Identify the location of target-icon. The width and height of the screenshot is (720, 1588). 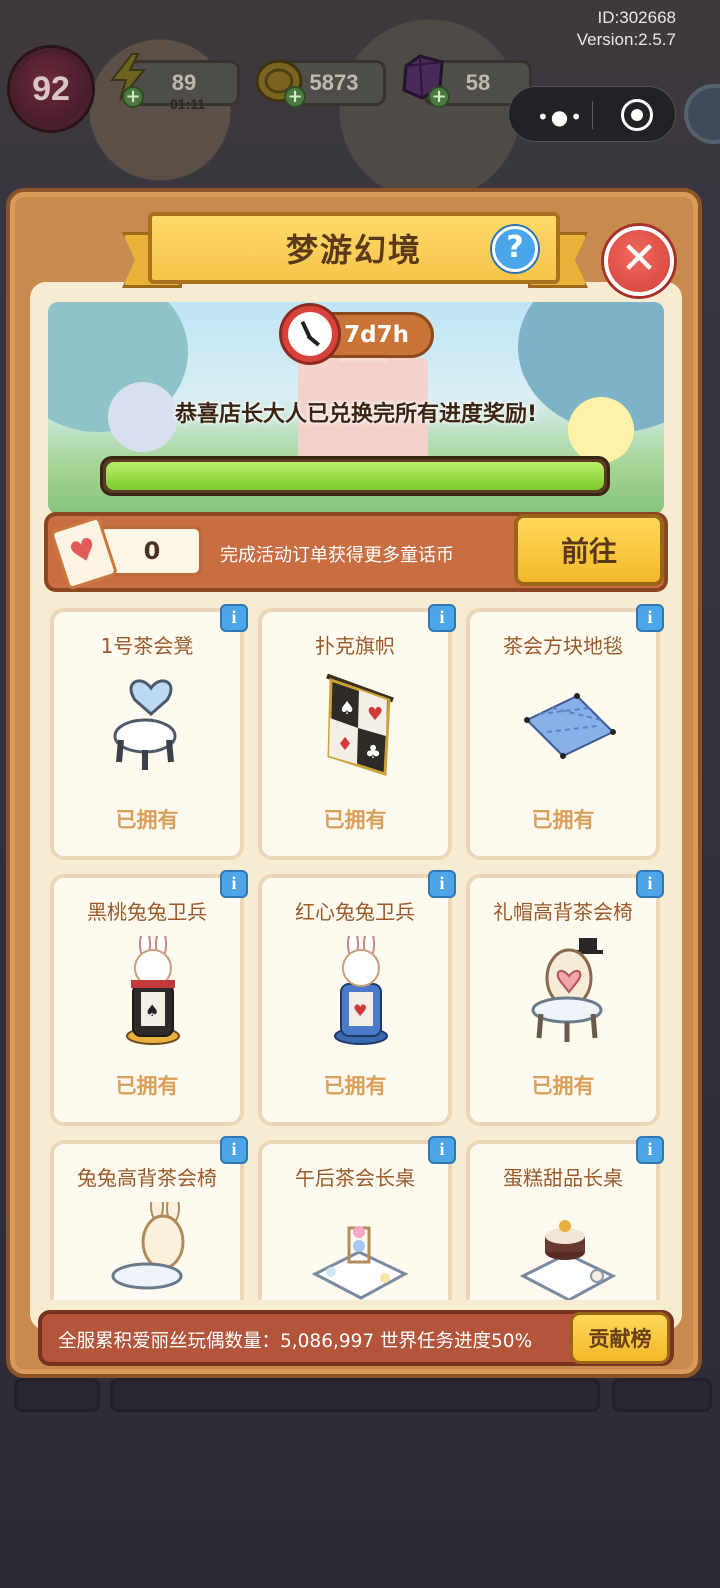
(637, 115).